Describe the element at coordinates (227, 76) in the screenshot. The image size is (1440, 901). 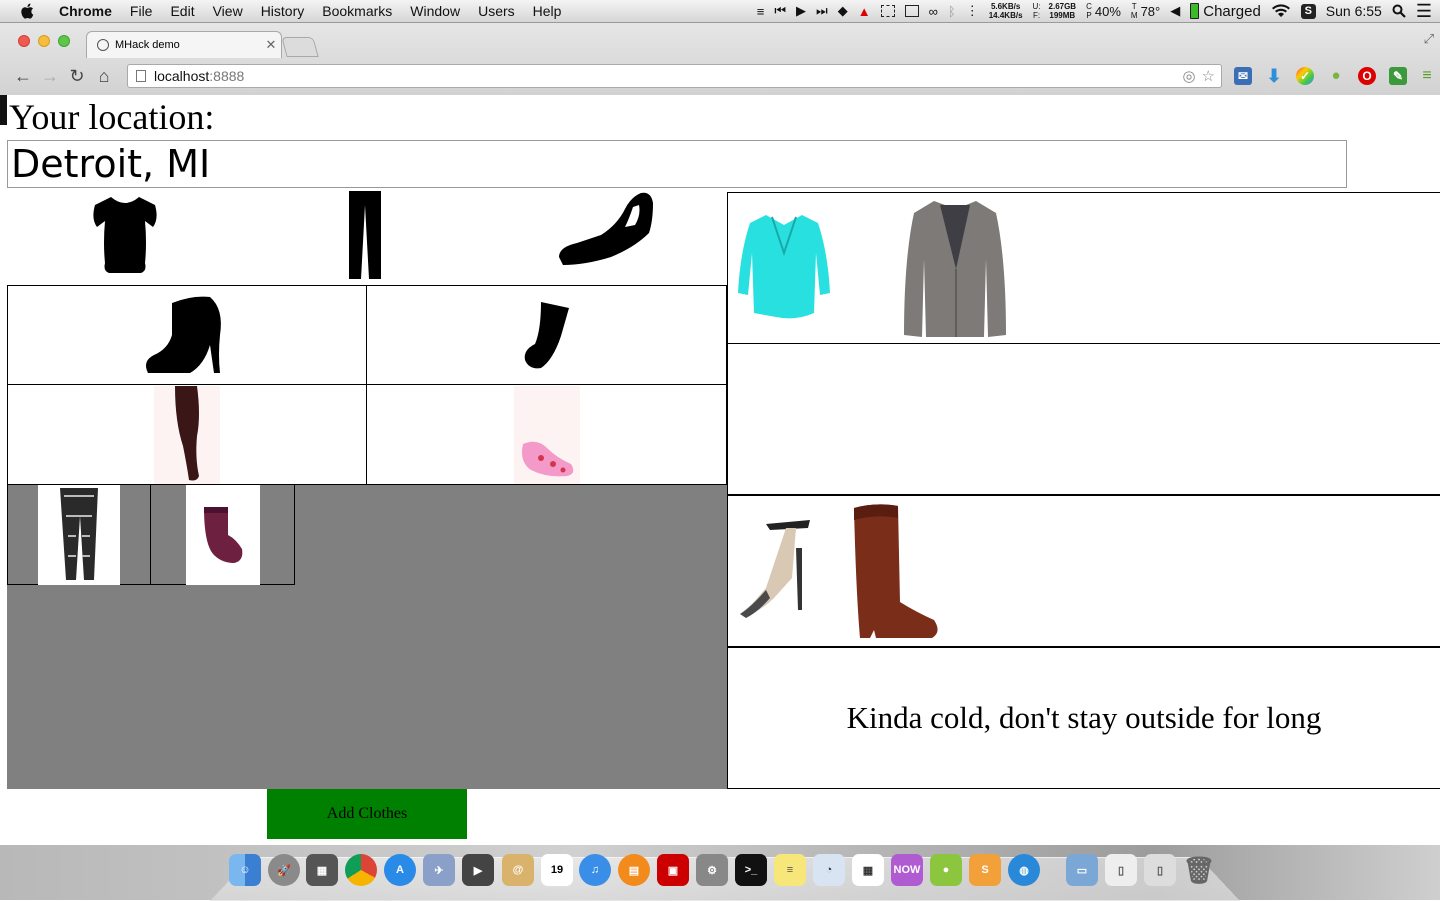
I see `url-port: :8888` at that location.